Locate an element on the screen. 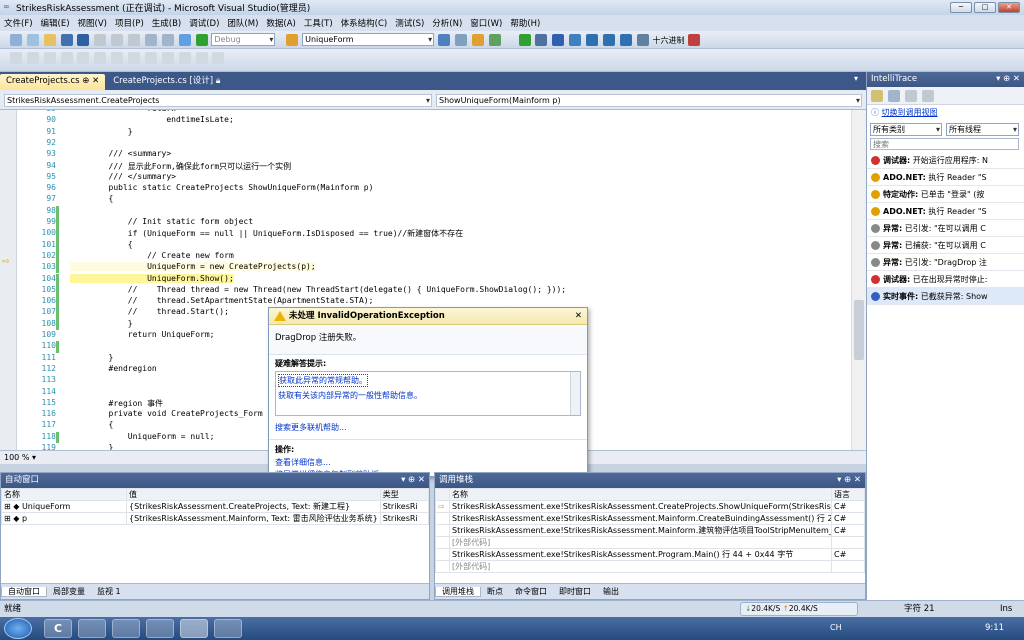  tab-dropdown-icon: ▾ is located at coordinates (856, 78).